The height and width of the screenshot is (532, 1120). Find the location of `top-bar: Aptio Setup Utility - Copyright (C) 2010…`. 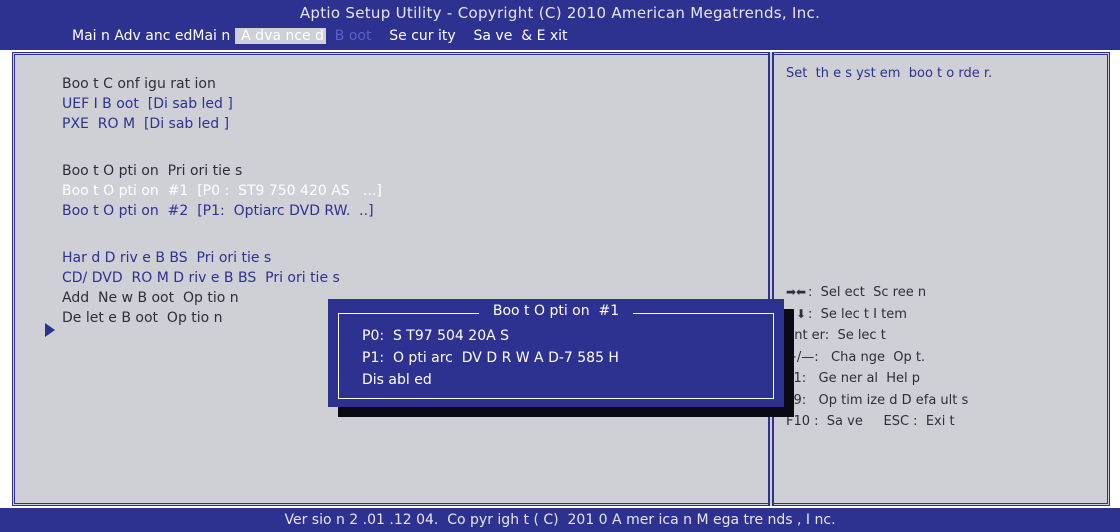

top-bar: Aptio Setup Utility - Copyright (C) 2010… is located at coordinates (560, 25).